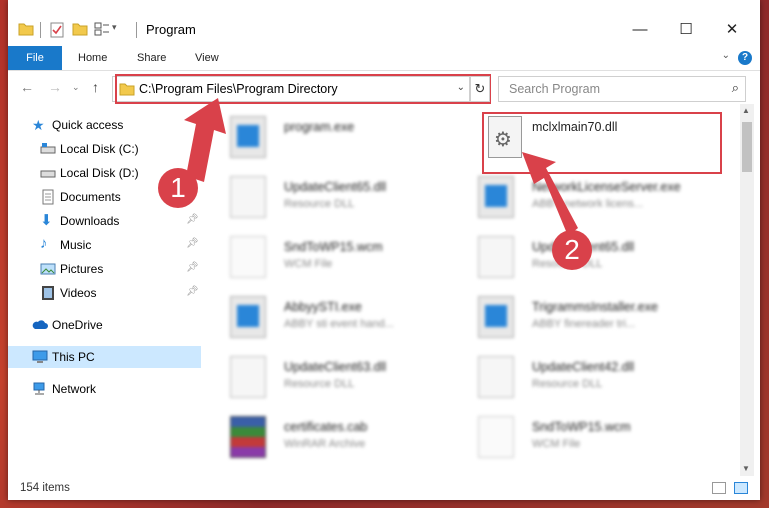 This screenshot has width=769, height=508. I want to click on sidebar-item-label: Pictures, so click(82, 269).